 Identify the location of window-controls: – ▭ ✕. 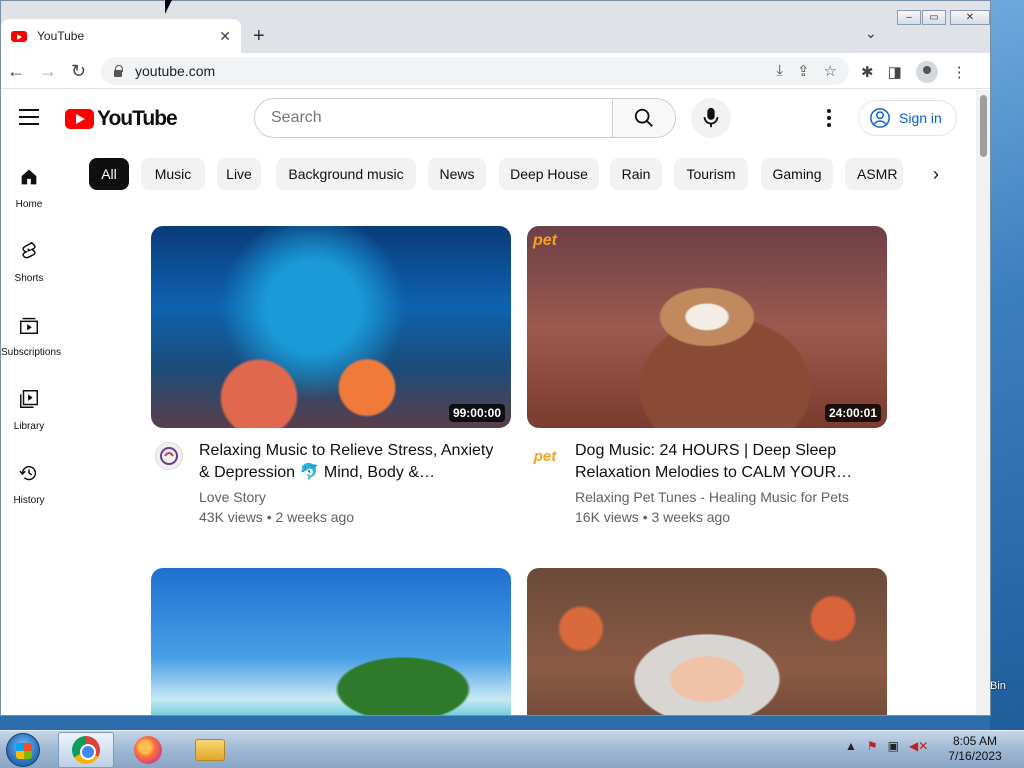
(943, 17).